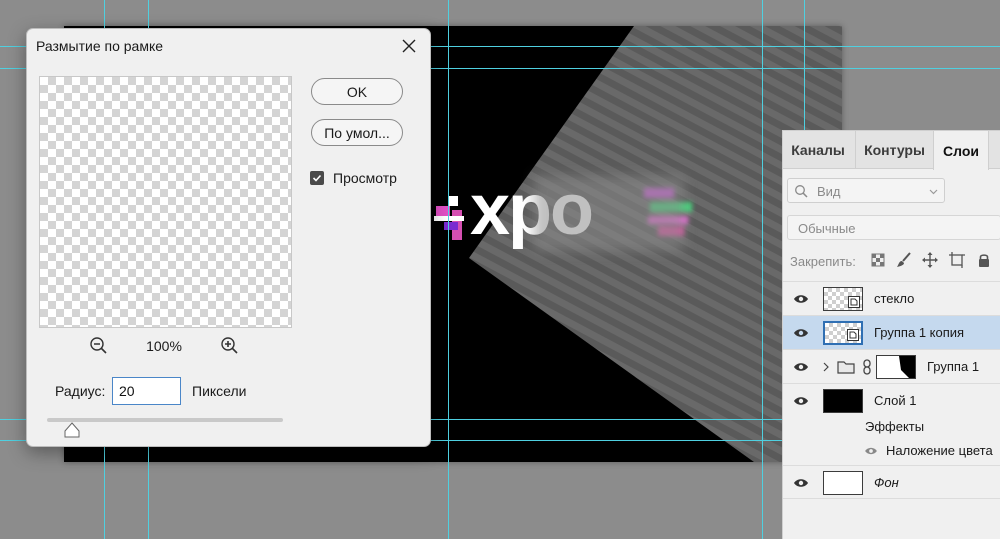 The width and height of the screenshot is (1000, 539). I want to click on layer-row-group-1-copy: Группа 1 копия, so click(891, 332).